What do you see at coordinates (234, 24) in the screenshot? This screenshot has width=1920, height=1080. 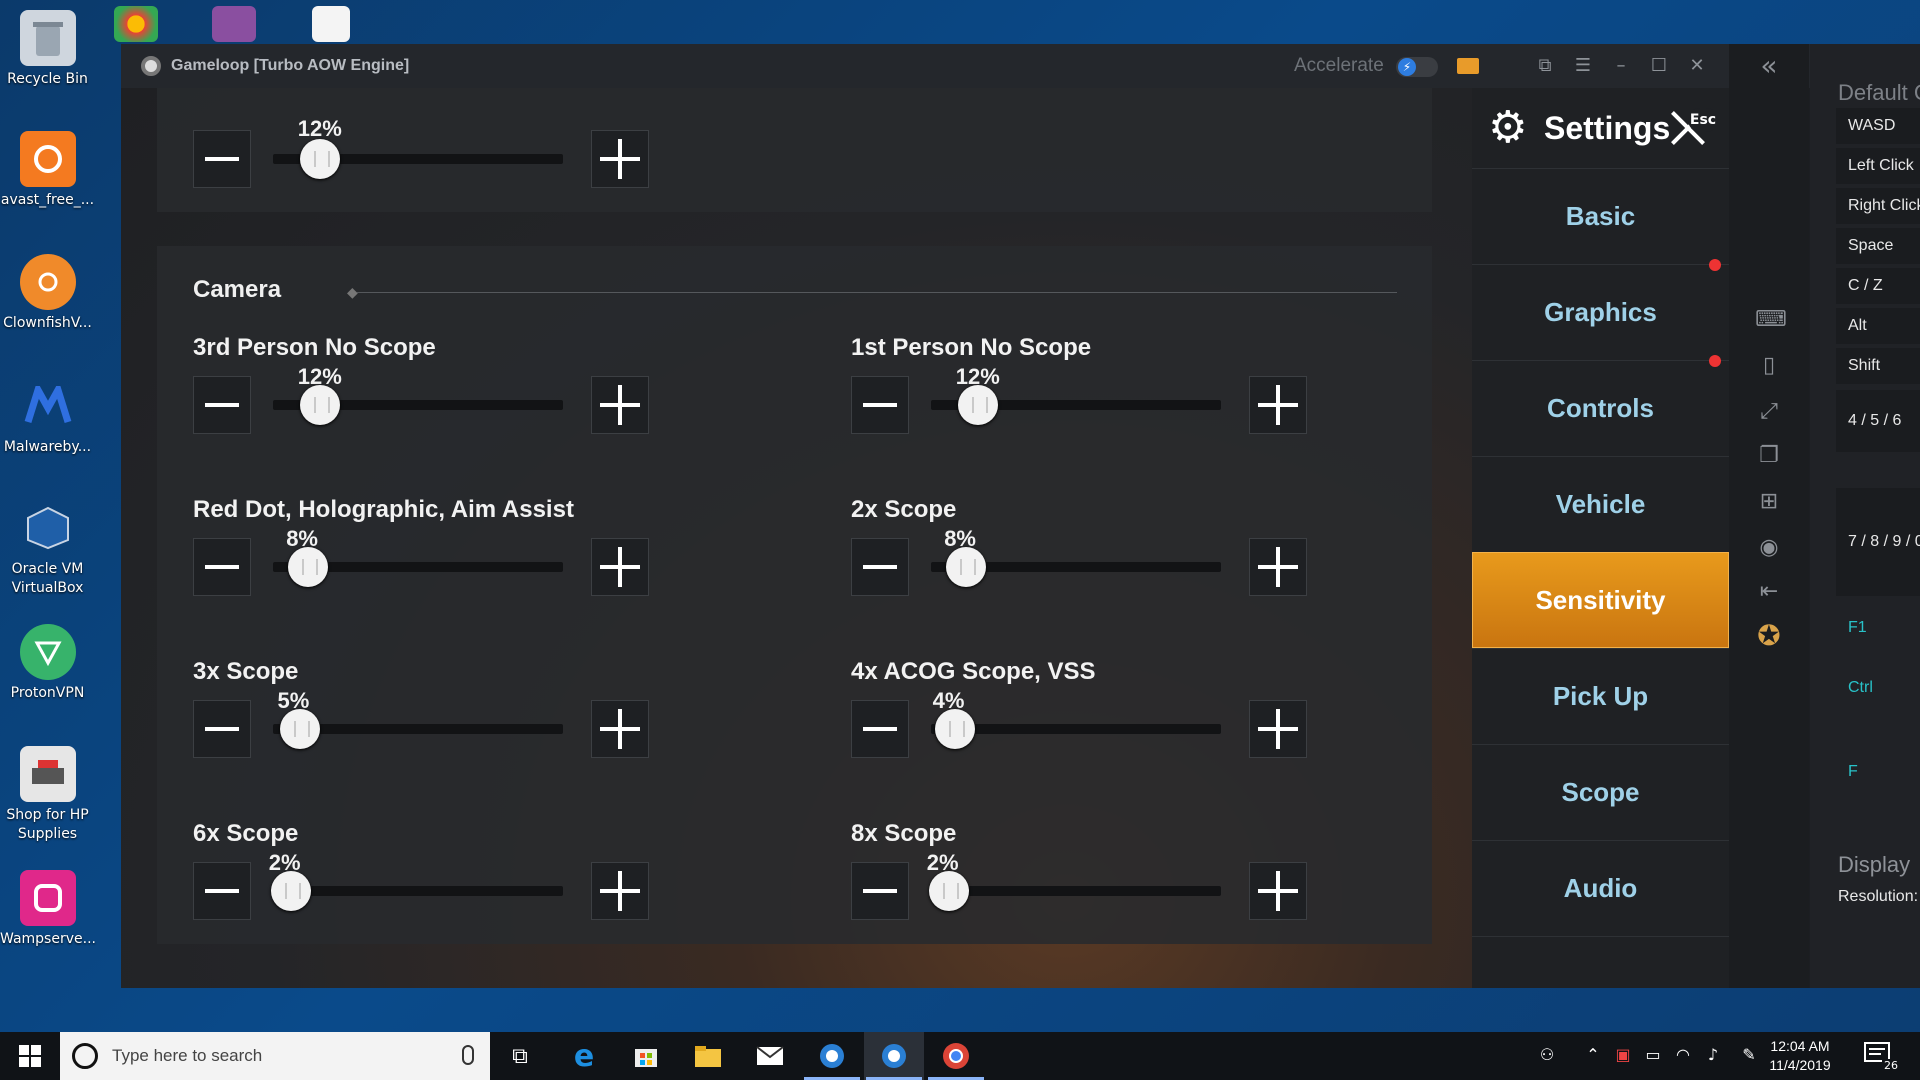 I see `winrar-desktop-icon` at bounding box center [234, 24].